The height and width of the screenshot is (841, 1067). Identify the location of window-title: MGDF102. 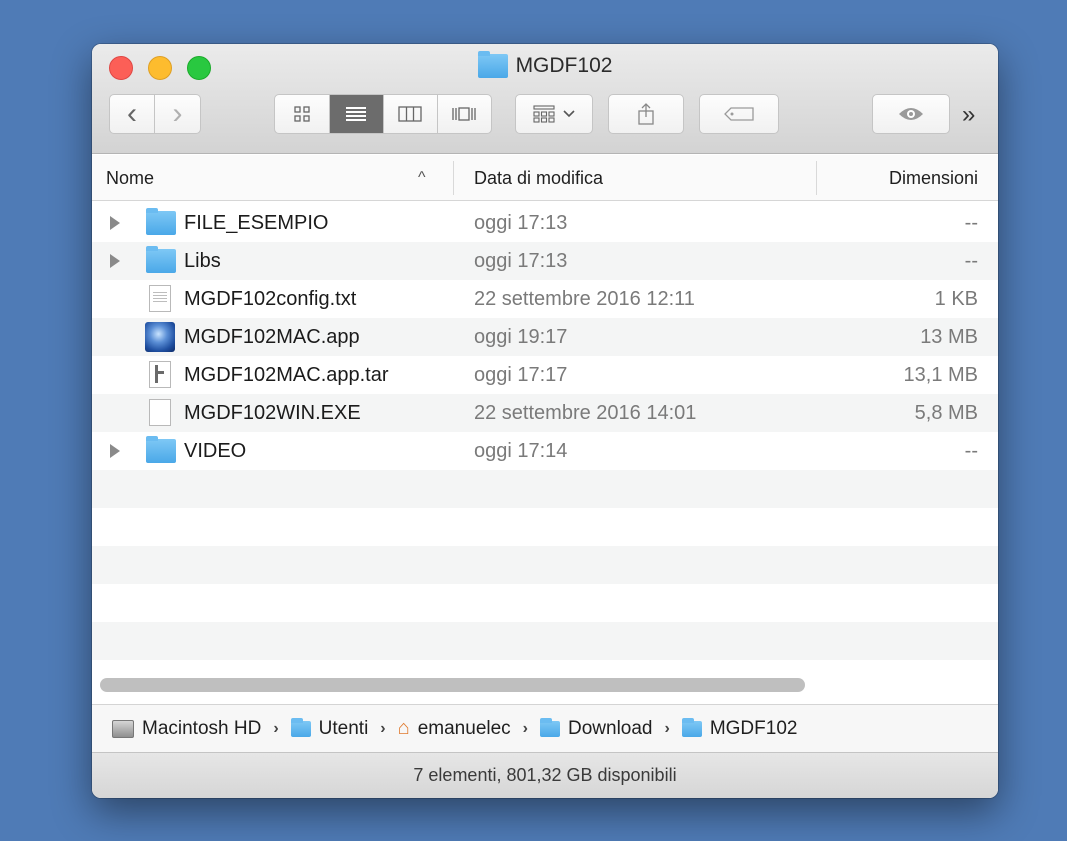
(545, 64).